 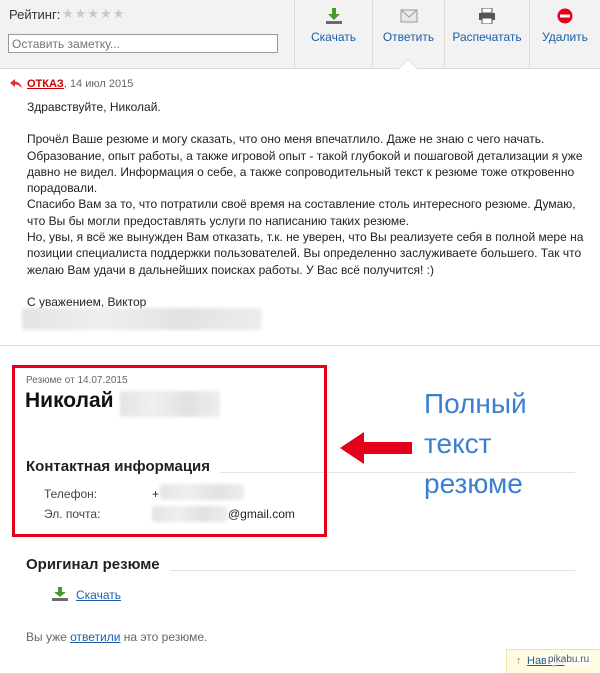 I want to click on message-greeting: Здравствуйте, Николай., so click(x=94, y=107).